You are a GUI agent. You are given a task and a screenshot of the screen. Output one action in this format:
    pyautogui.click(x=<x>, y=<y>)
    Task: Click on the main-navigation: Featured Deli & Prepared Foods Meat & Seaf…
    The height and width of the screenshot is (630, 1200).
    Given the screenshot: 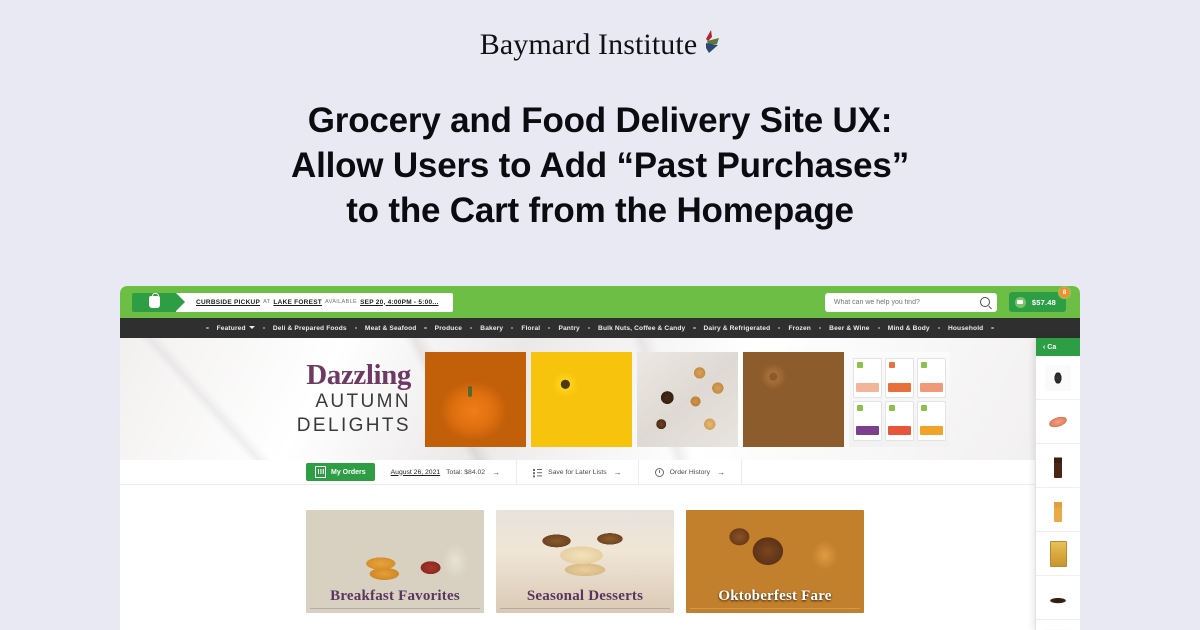 What is the action you would take?
    pyautogui.click(x=600, y=328)
    